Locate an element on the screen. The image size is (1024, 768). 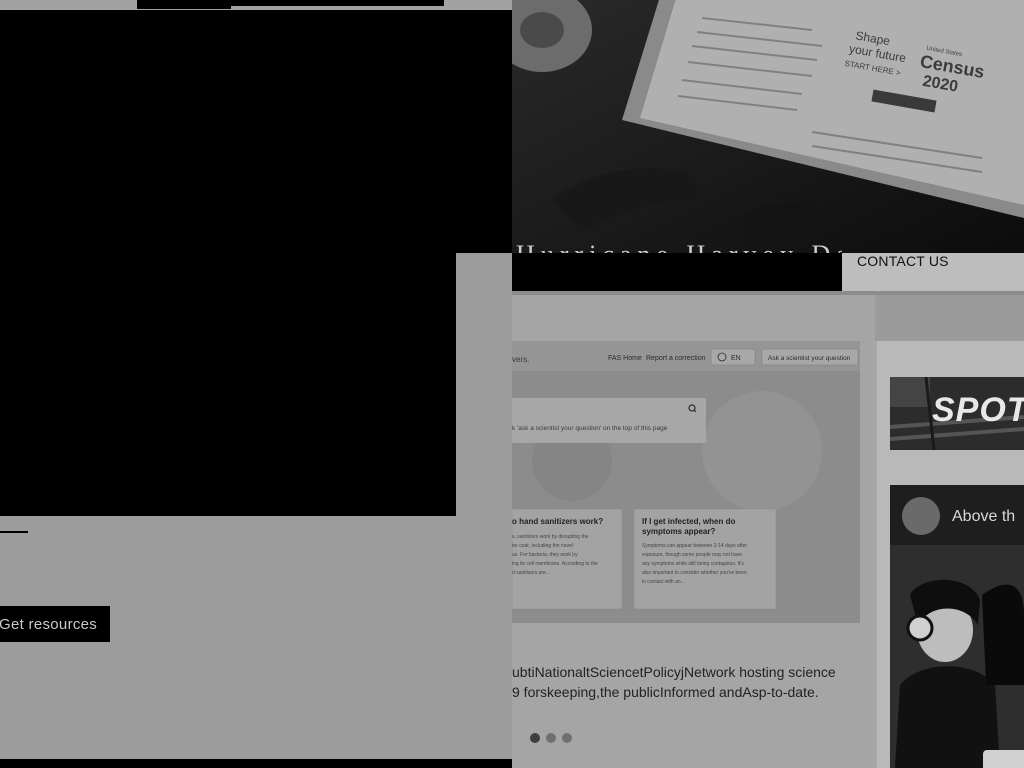
shot-card1-title: o hand sanitizers work? is located at coordinates (557, 521).